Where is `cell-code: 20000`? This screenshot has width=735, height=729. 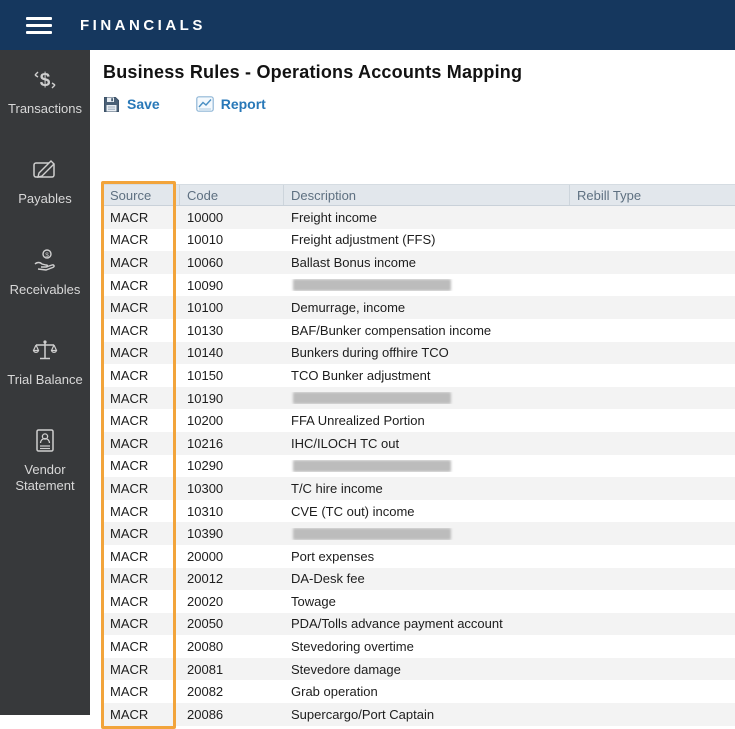
cell-code: 20000 is located at coordinates (205, 556).